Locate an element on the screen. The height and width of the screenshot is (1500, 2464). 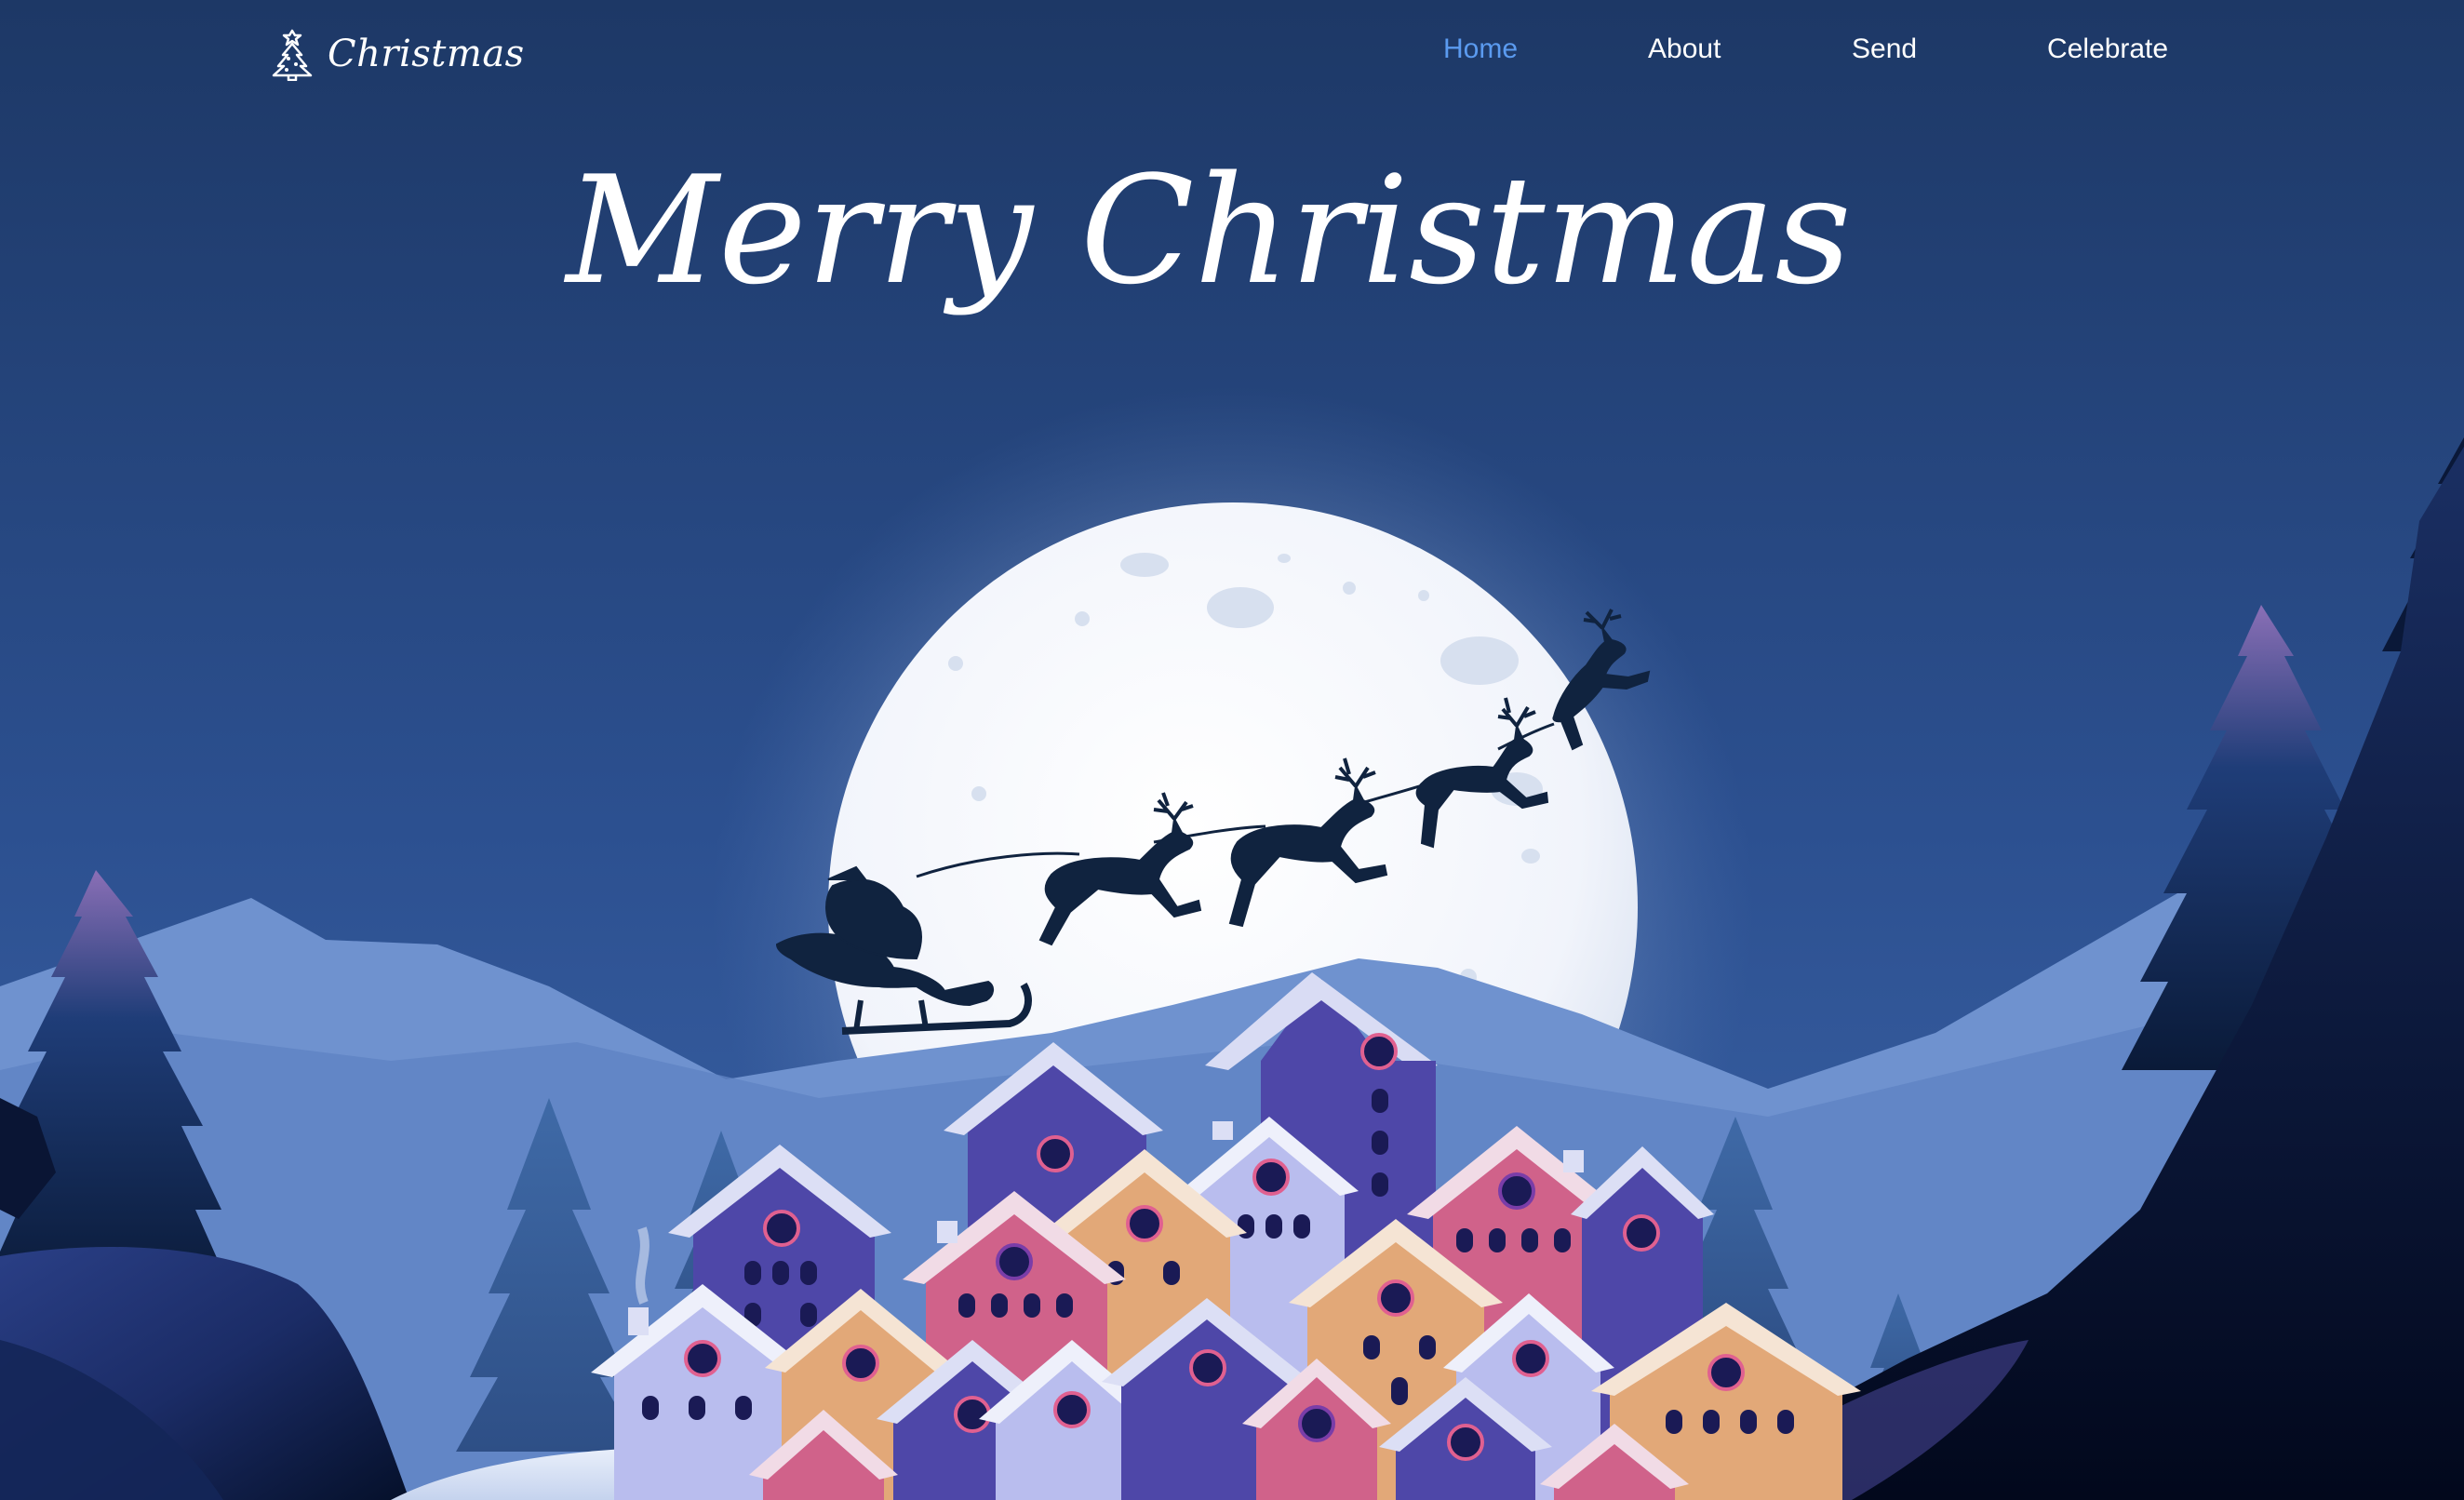
nav-link-send: Send is located at coordinates (1884, 49).